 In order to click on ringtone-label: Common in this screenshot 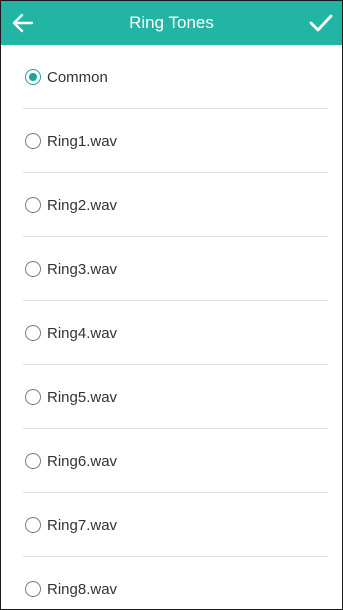, I will do `click(77, 77)`.